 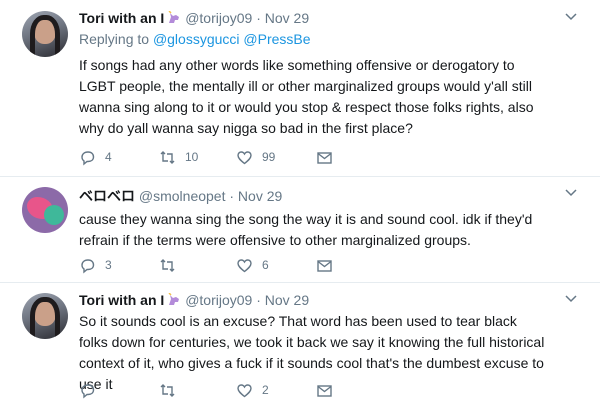 I want to click on like-count: 2, so click(x=265, y=390).